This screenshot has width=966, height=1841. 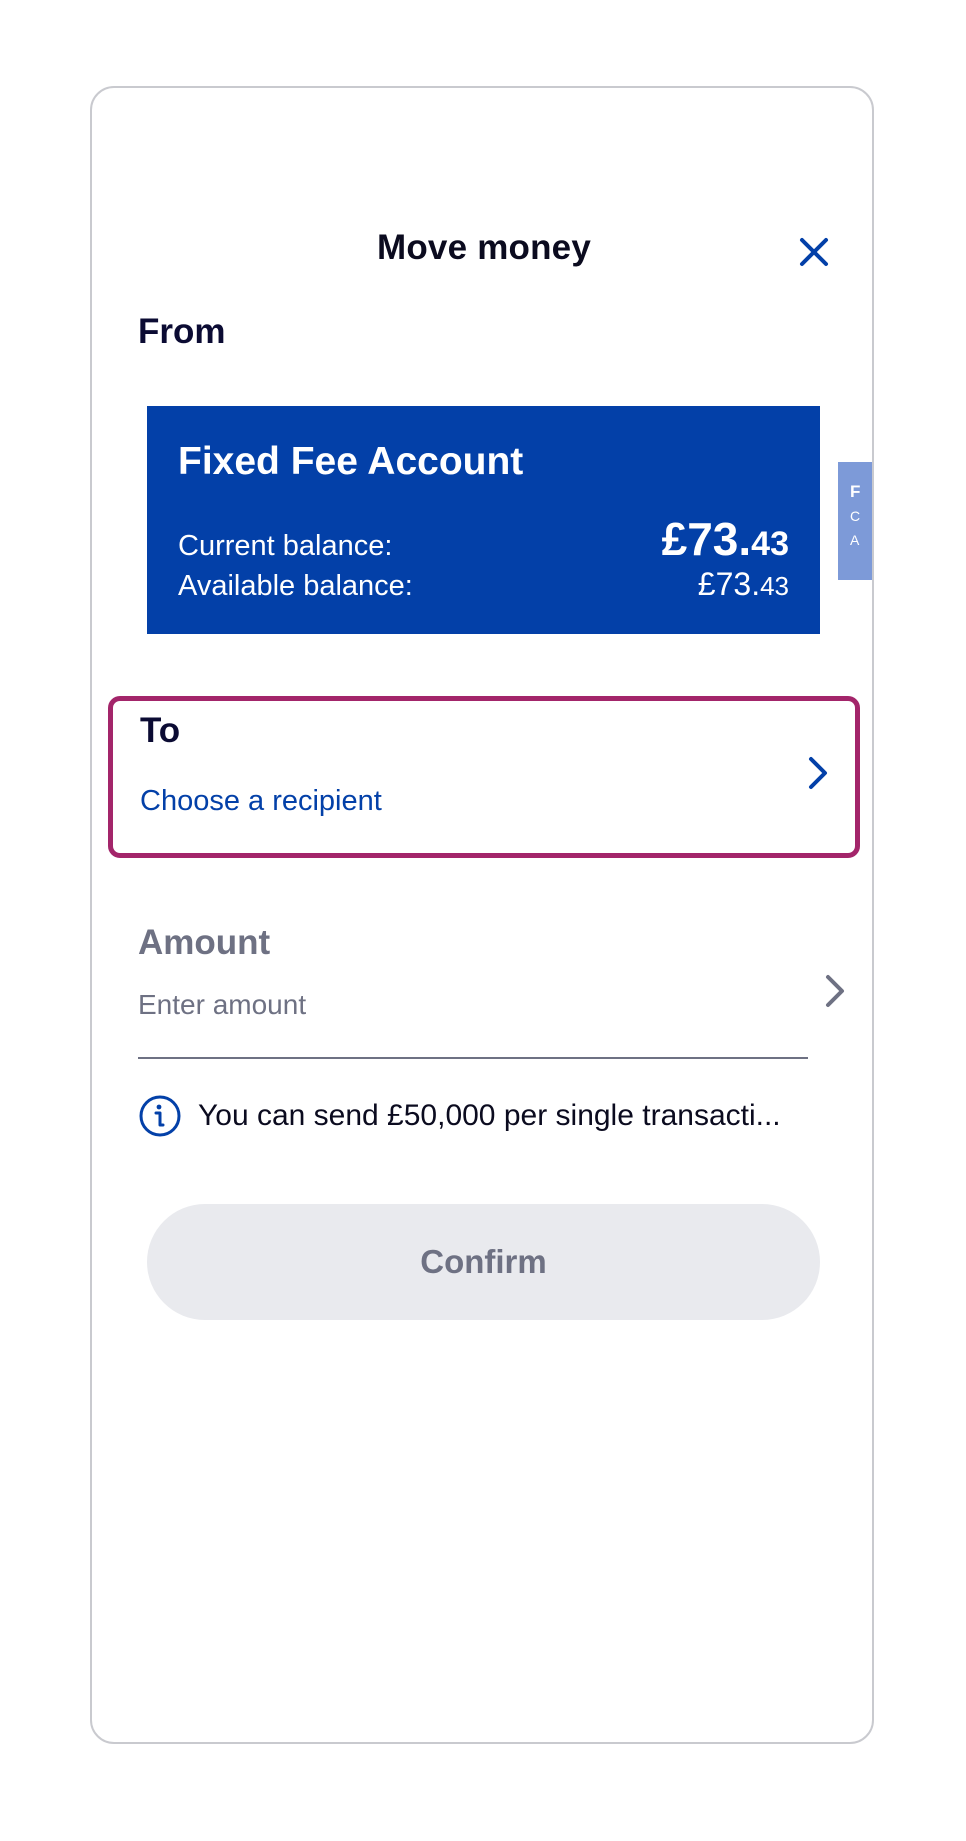 What do you see at coordinates (855, 516) in the screenshot?
I see `next-card-line1: C` at bounding box center [855, 516].